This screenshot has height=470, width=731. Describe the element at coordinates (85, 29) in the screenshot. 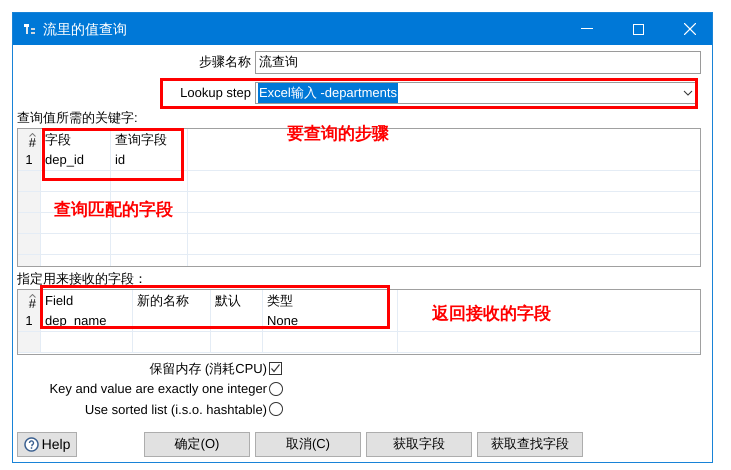

I see `window-title: 流里的值查询` at that location.